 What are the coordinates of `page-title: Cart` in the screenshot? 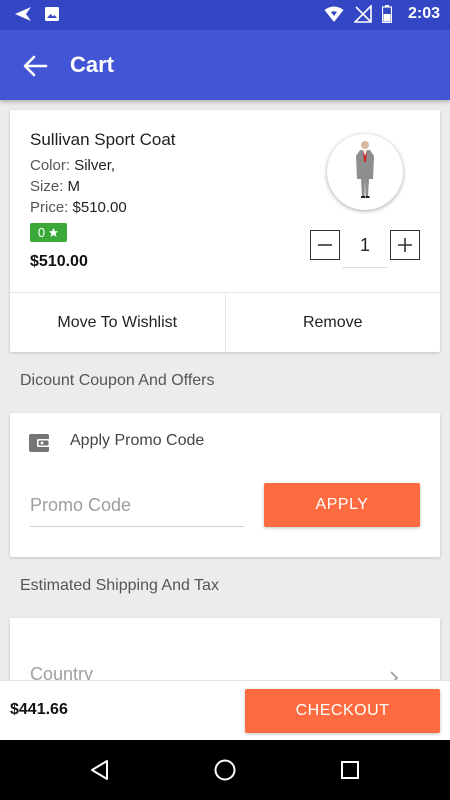 It's located at (92, 64).